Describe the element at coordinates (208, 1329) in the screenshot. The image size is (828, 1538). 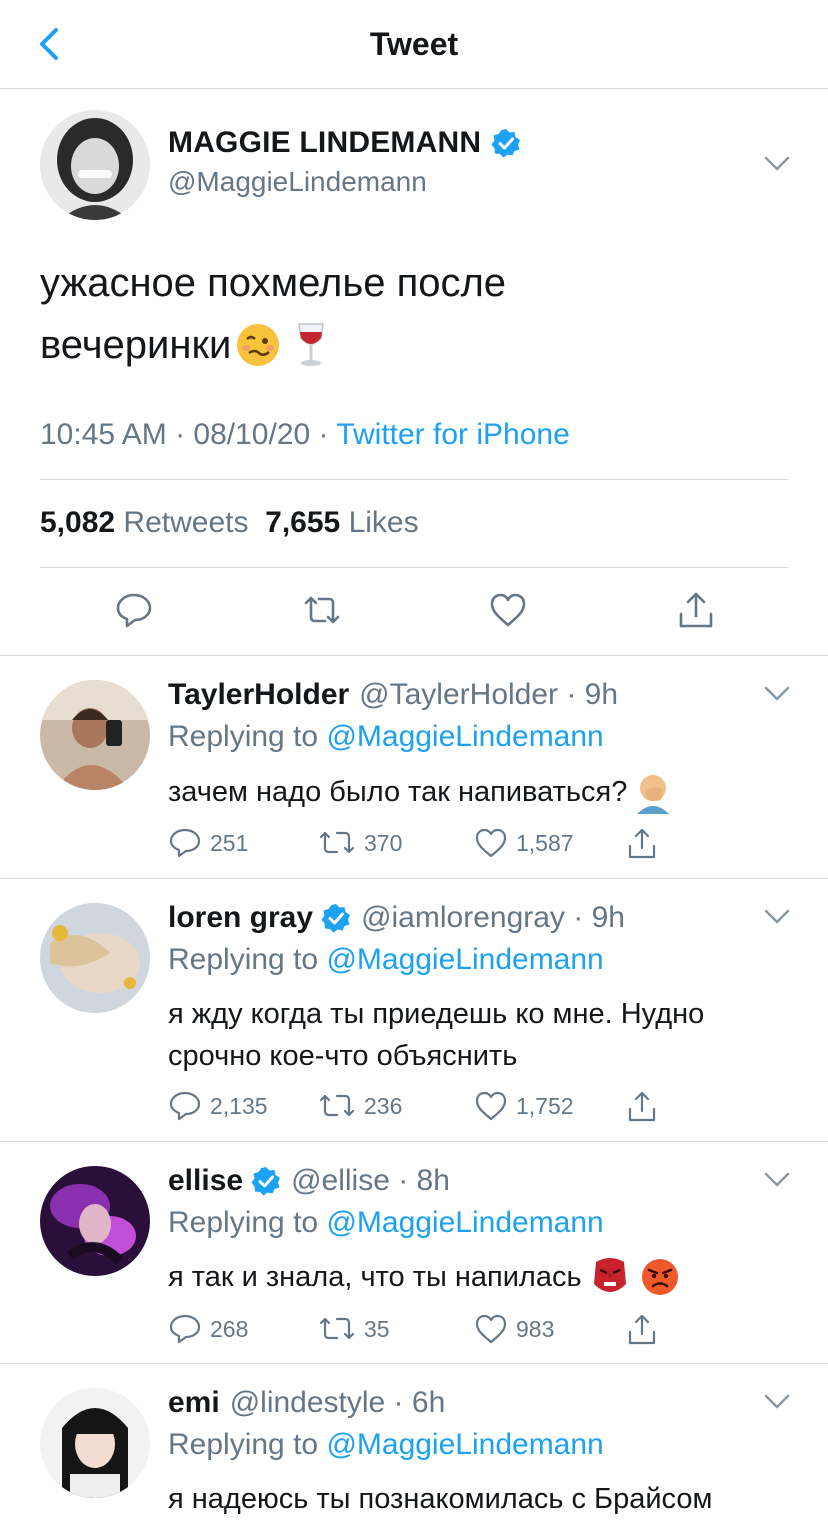
I see `reply-count-action: 268` at that location.